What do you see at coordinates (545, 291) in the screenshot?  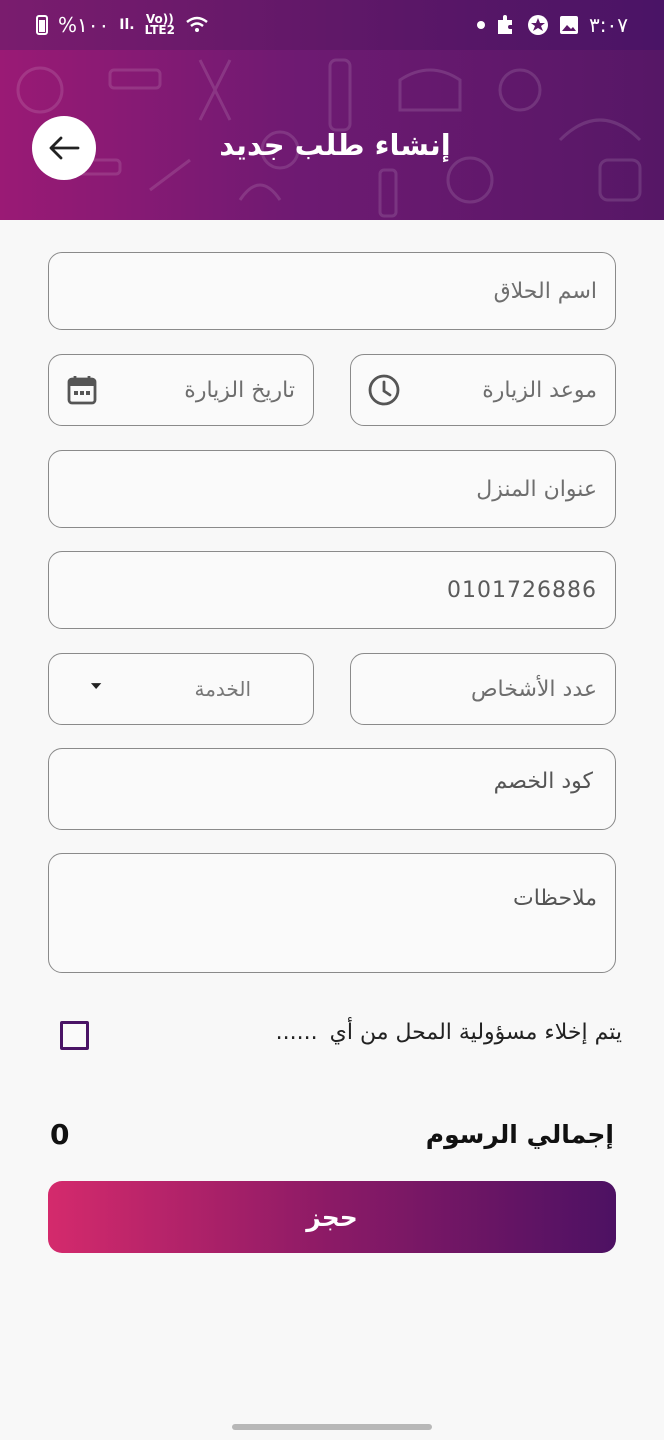 I see `barber-name-label: اسم الحلاق` at bounding box center [545, 291].